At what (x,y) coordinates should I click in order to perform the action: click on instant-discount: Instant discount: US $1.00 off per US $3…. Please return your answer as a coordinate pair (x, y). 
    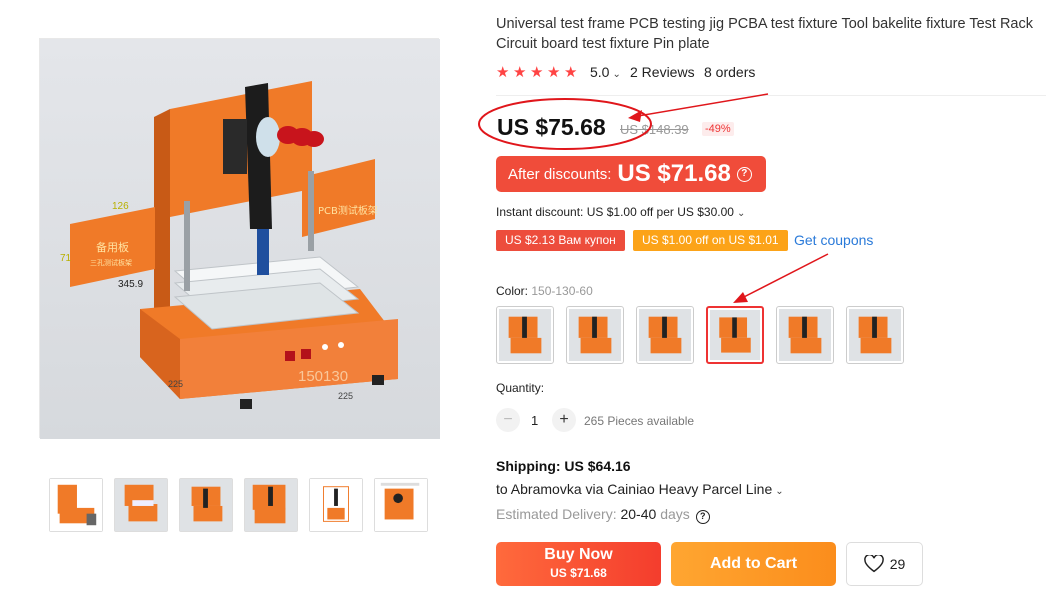
    Looking at the image, I should click on (620, 212).